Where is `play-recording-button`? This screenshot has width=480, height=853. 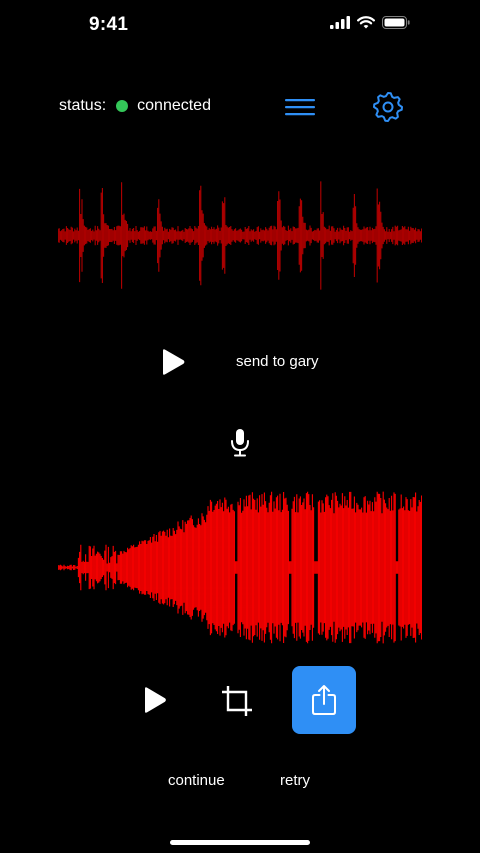
play-recording-button is located at coordinates (155, 700).